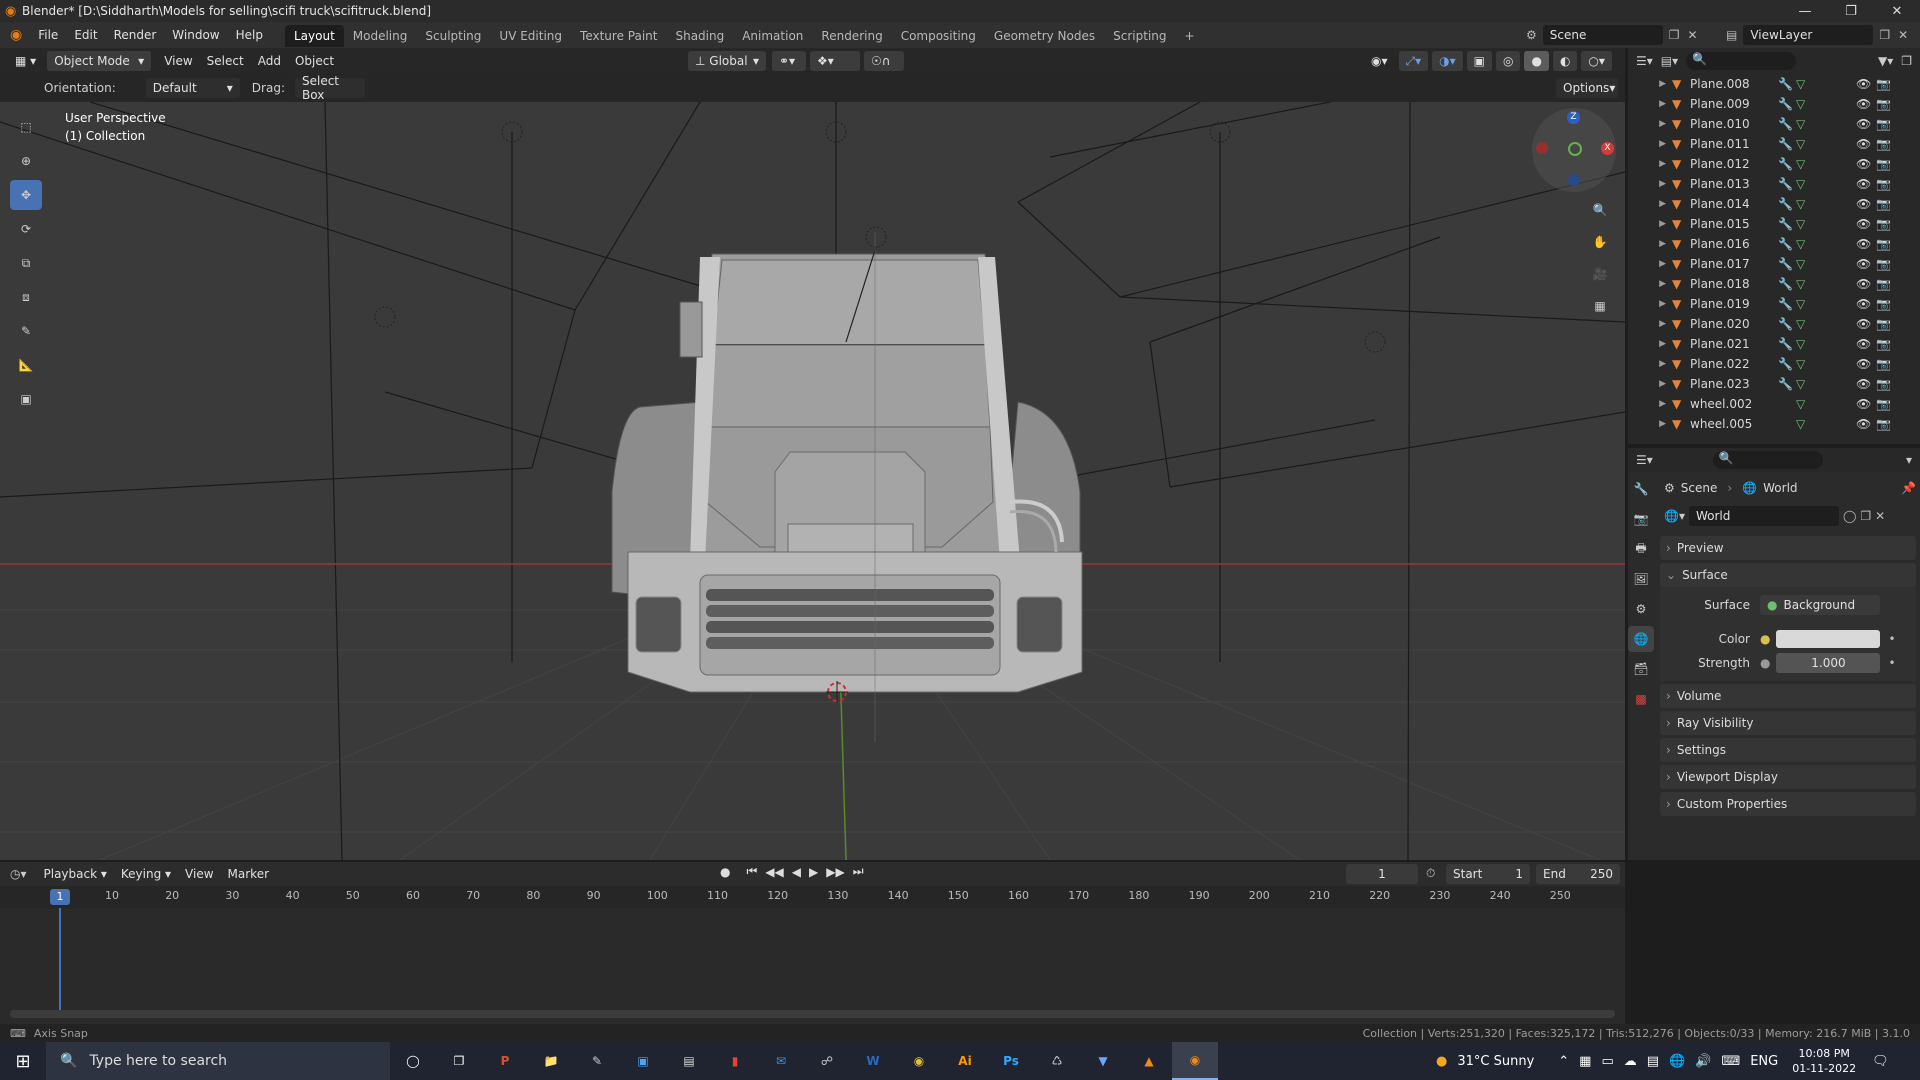  I want to click on material-shading-icon: ◐, so click(1565, 61).